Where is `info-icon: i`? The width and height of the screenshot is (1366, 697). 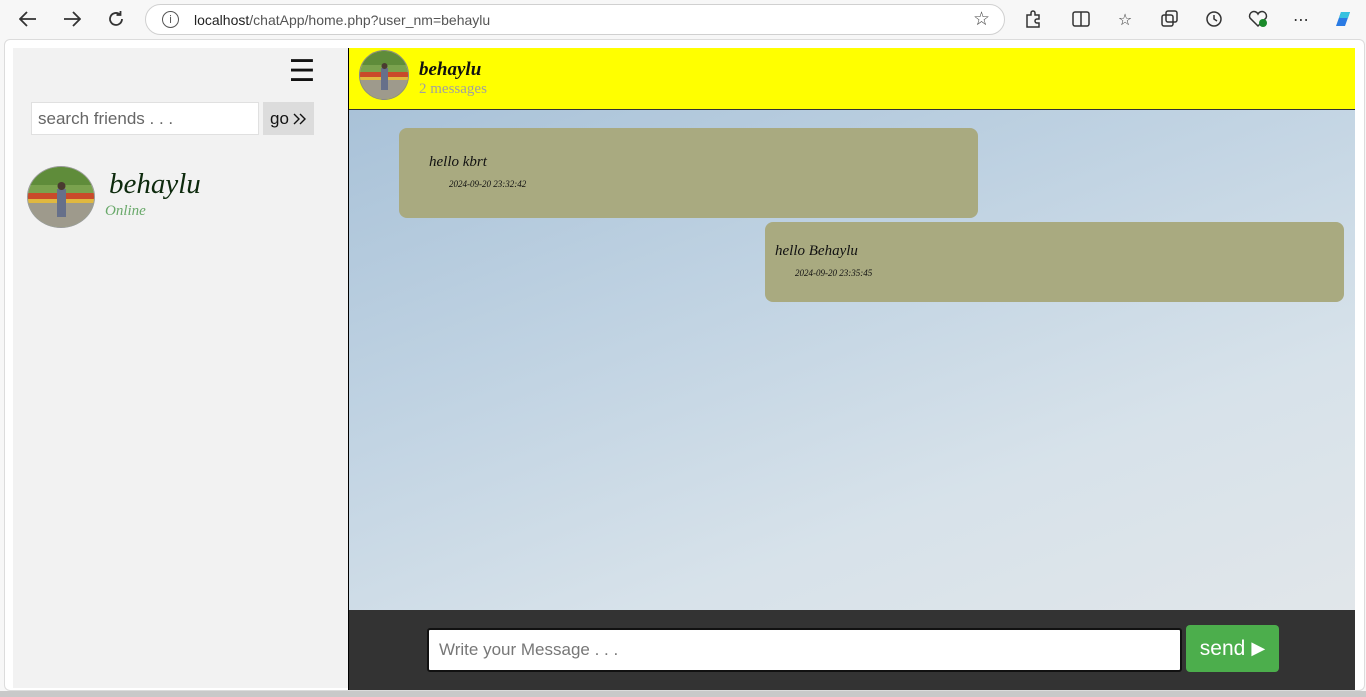
info-icon: i is located at coordinates (170, 19).